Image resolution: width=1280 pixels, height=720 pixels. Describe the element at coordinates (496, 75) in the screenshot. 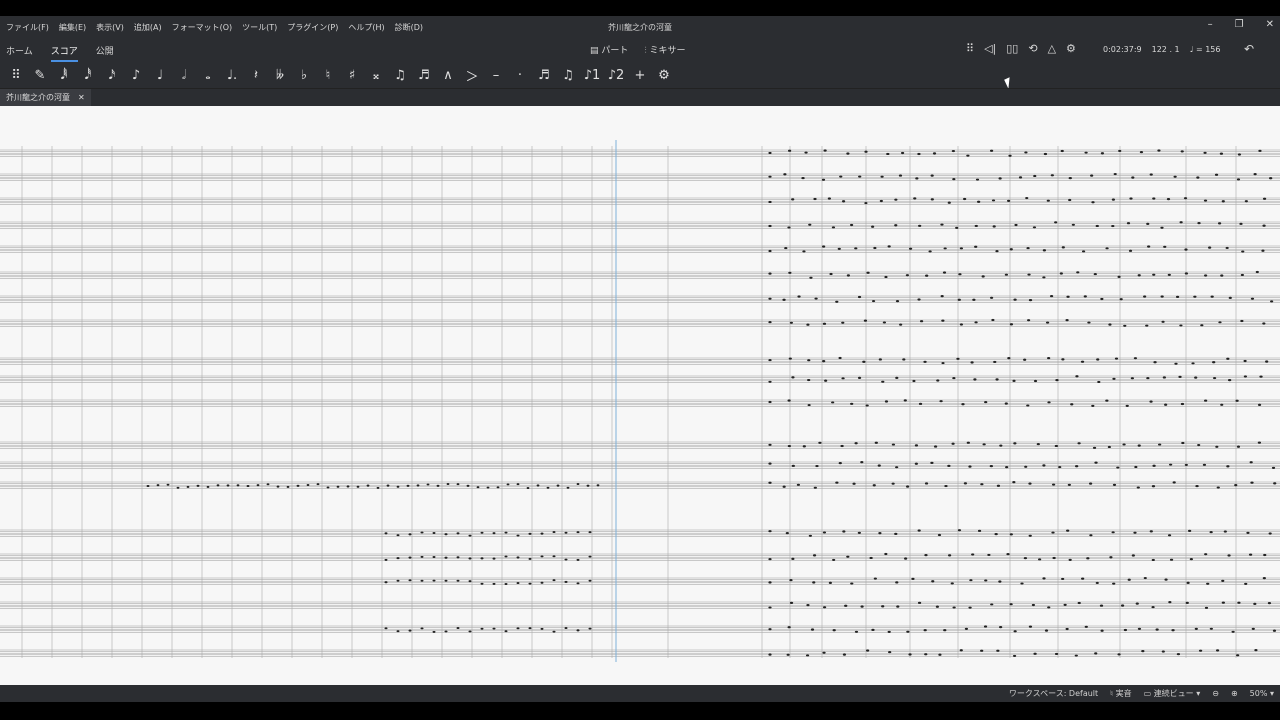

I see `tenuto-icon: –` at that location.